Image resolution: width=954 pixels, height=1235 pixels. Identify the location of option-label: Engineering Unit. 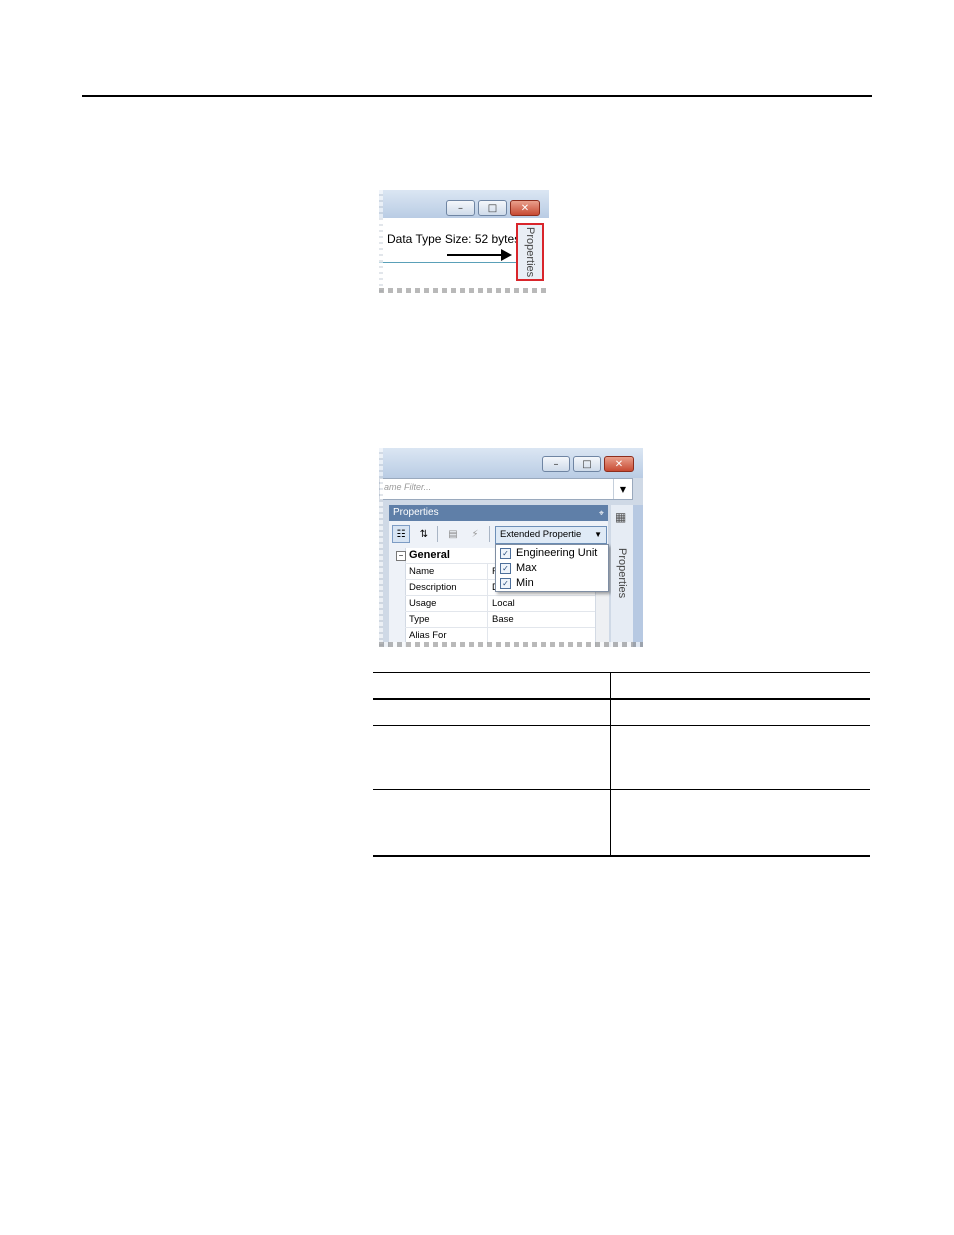
(557, 553).